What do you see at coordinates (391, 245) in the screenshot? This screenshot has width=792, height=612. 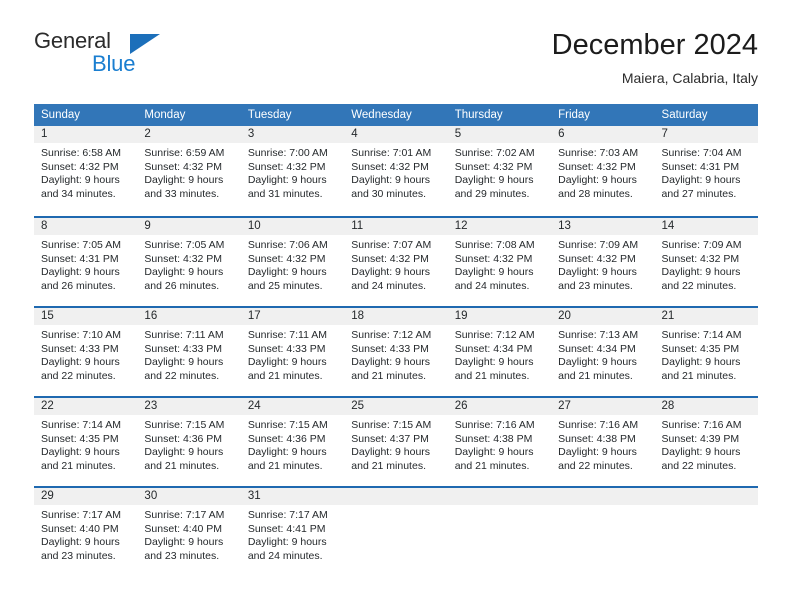 I see `sunrise-text: Sunrise: 7:07 AM` at bounding box center [391, 245].